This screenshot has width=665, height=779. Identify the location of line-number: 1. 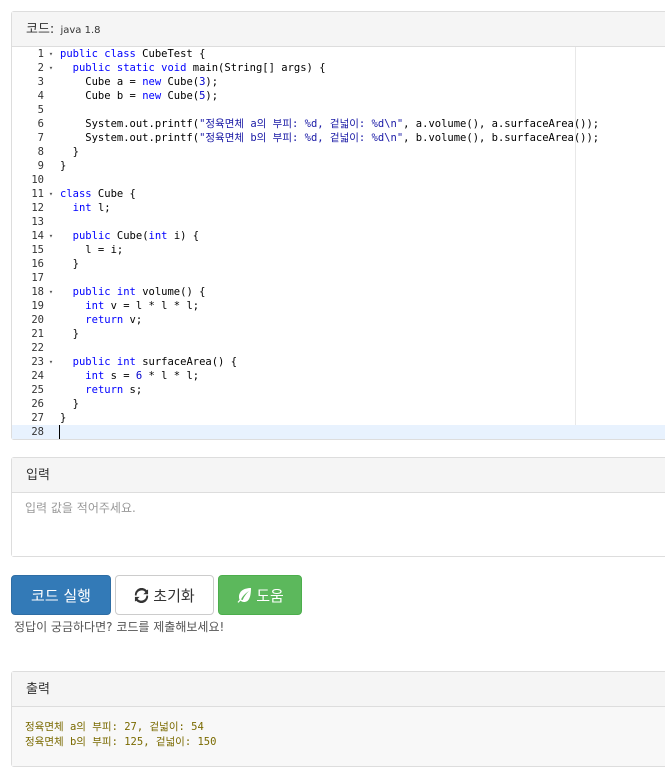
(40, 54).